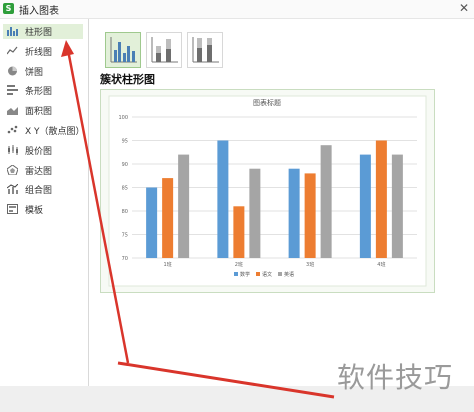 The width and height of the screenshot is (474, 412). I want to click on stacked-column-icon, so click(164, 50).